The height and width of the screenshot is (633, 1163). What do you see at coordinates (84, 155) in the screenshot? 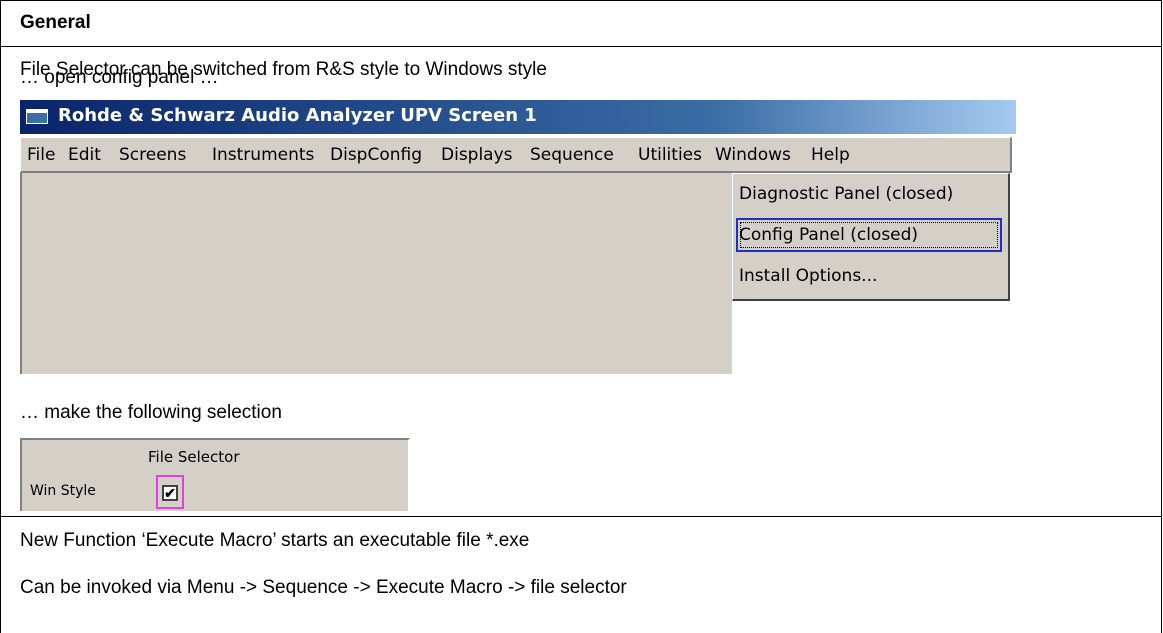
I see `menu-edit: Edit` at bounding box center [84, 155].